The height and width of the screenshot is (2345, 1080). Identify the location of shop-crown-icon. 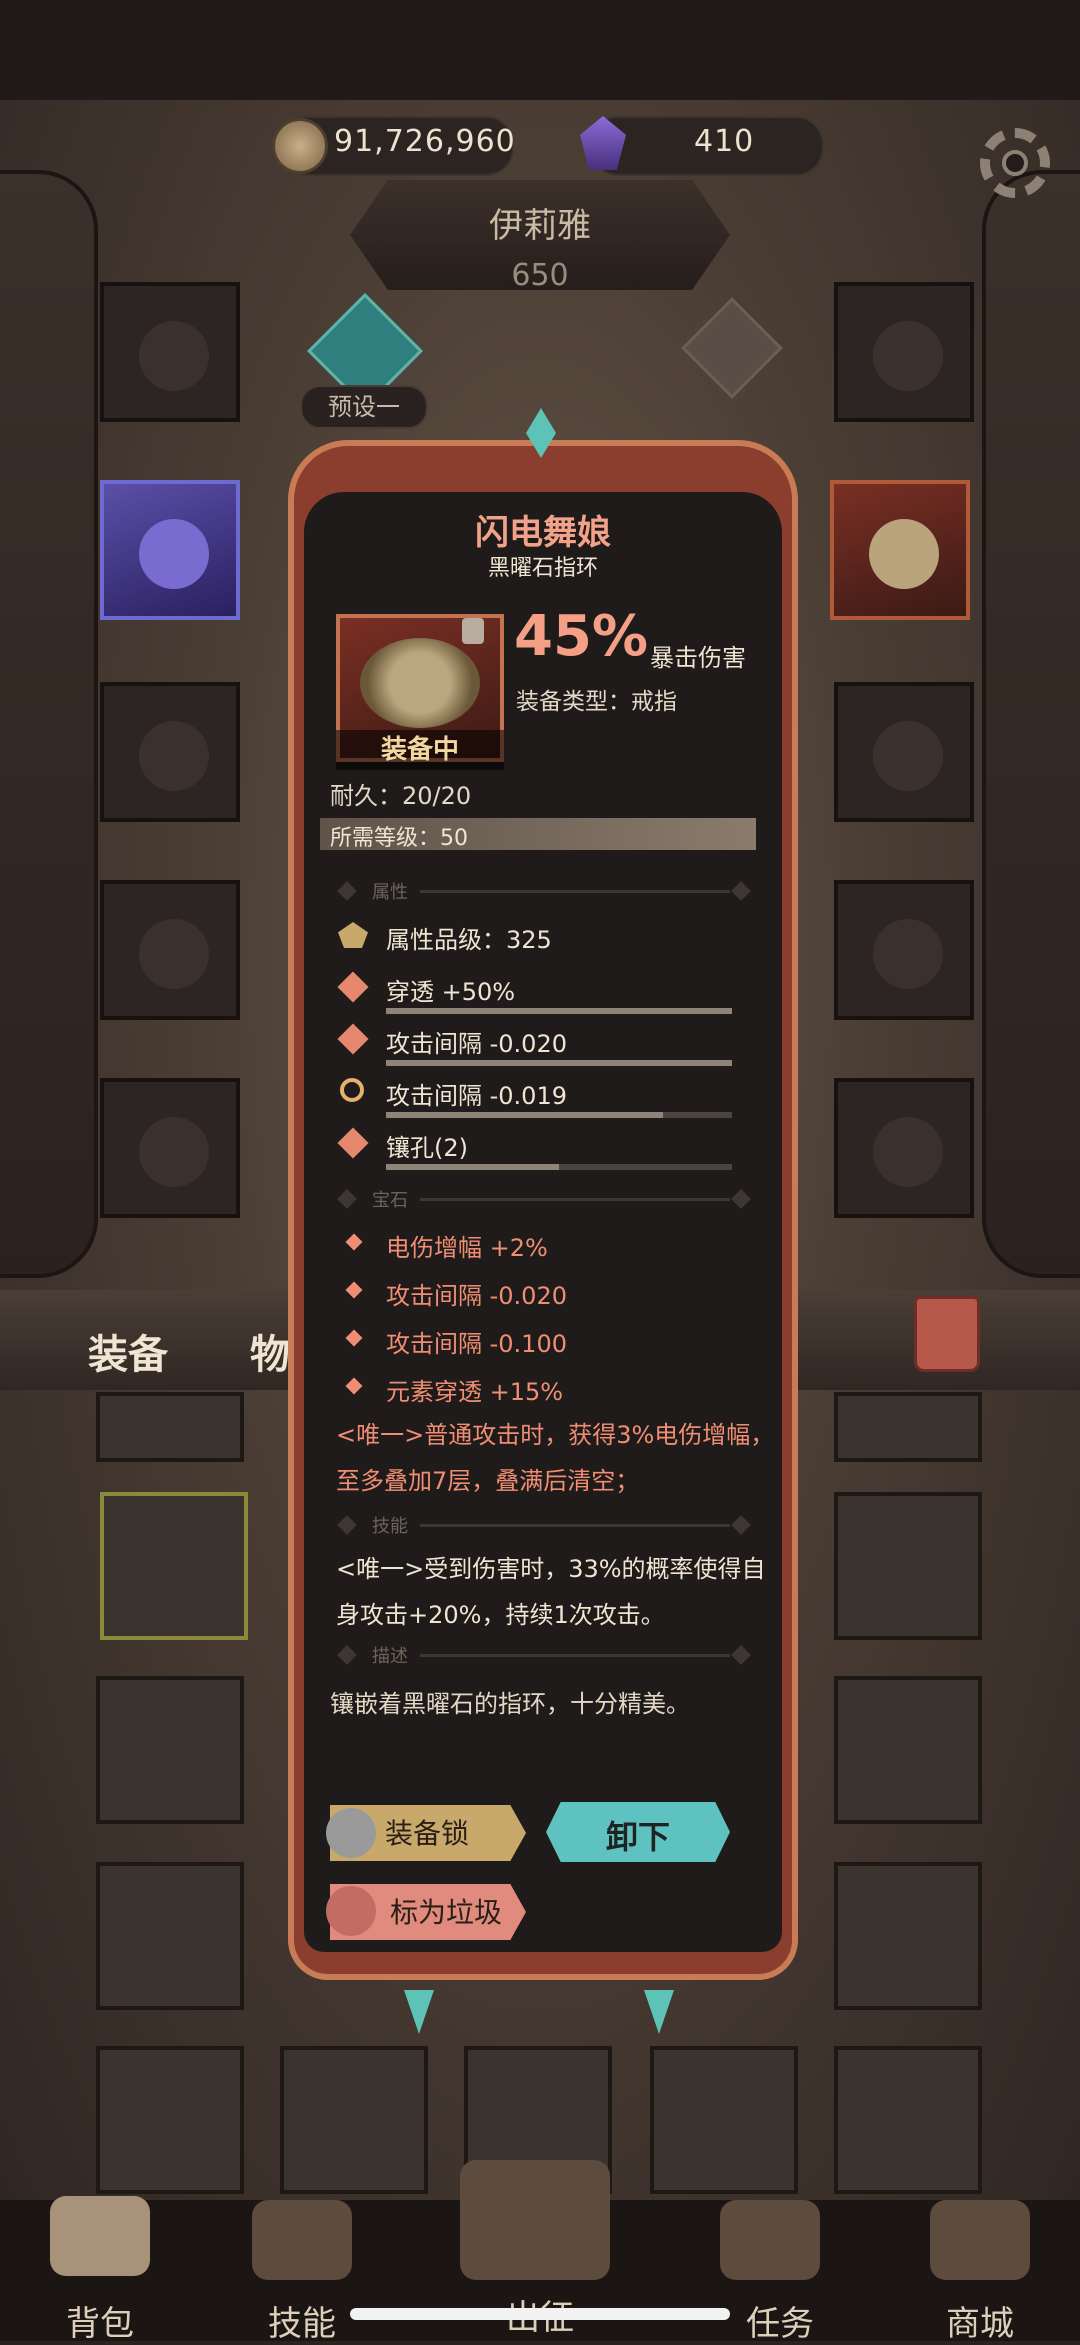
(980, 2240).